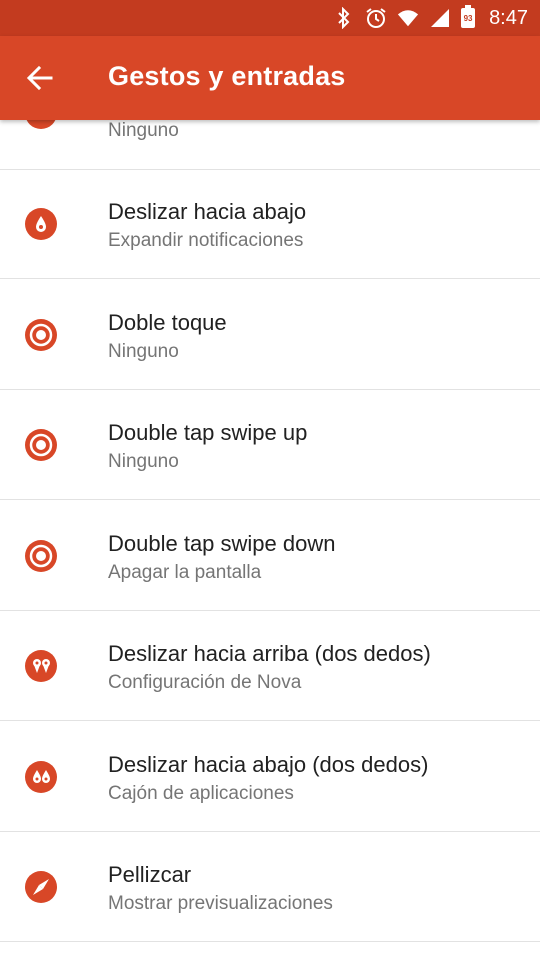 This screenshot has height=960, width=540. Describe the element at coordinates (270, 335) in the screenshot. I see `list-item-double-tap: Doble toque Ninguno` at that location.